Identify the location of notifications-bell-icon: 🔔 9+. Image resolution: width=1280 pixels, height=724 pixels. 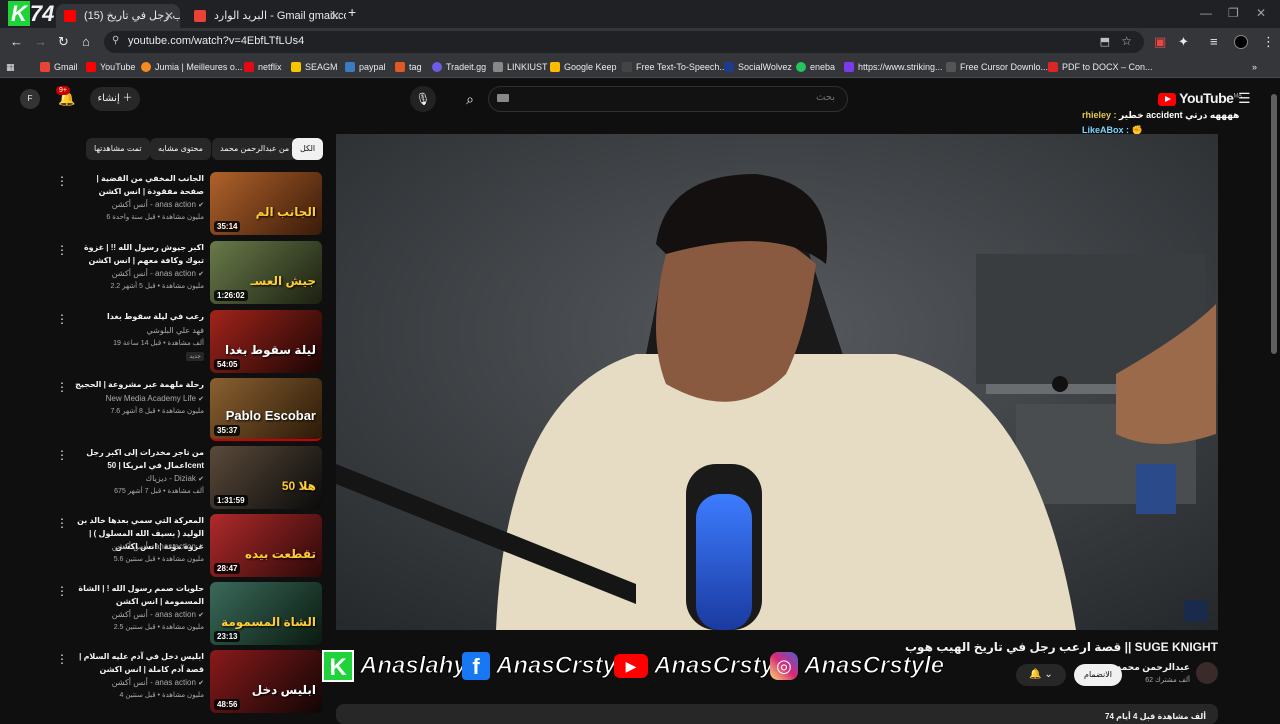
(65, 96).